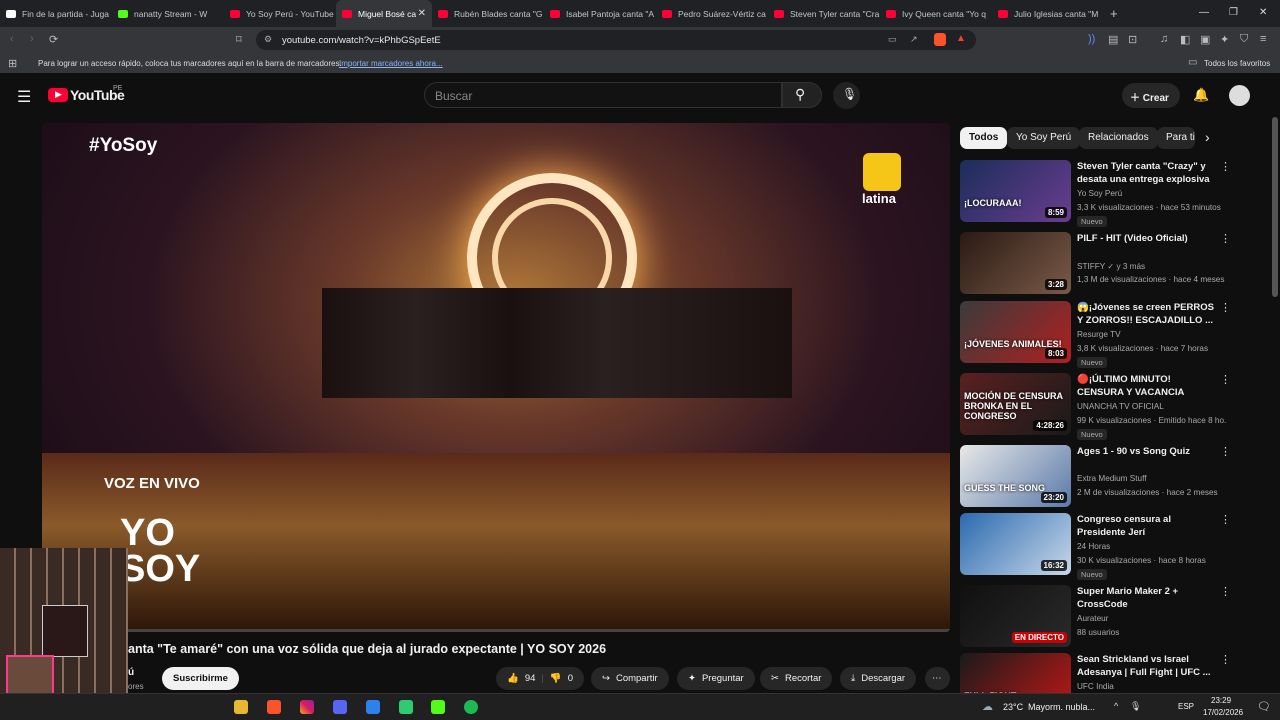 The image size is (1280, 720). What do you see at coordinates (630, 678) in the screenshot?
I see `share-button: ↪ Compartir` at bounding box center [630, 678].